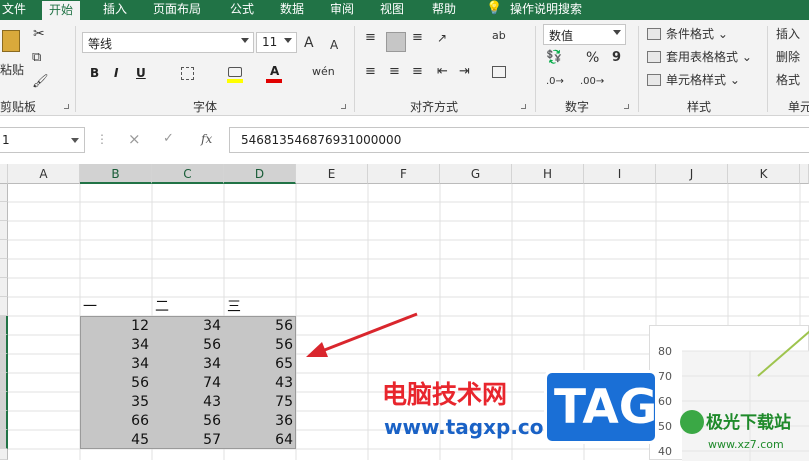 The width and height of the screenshot is (809, 464). I want to click on column-header-j: J, so click(692, 174).